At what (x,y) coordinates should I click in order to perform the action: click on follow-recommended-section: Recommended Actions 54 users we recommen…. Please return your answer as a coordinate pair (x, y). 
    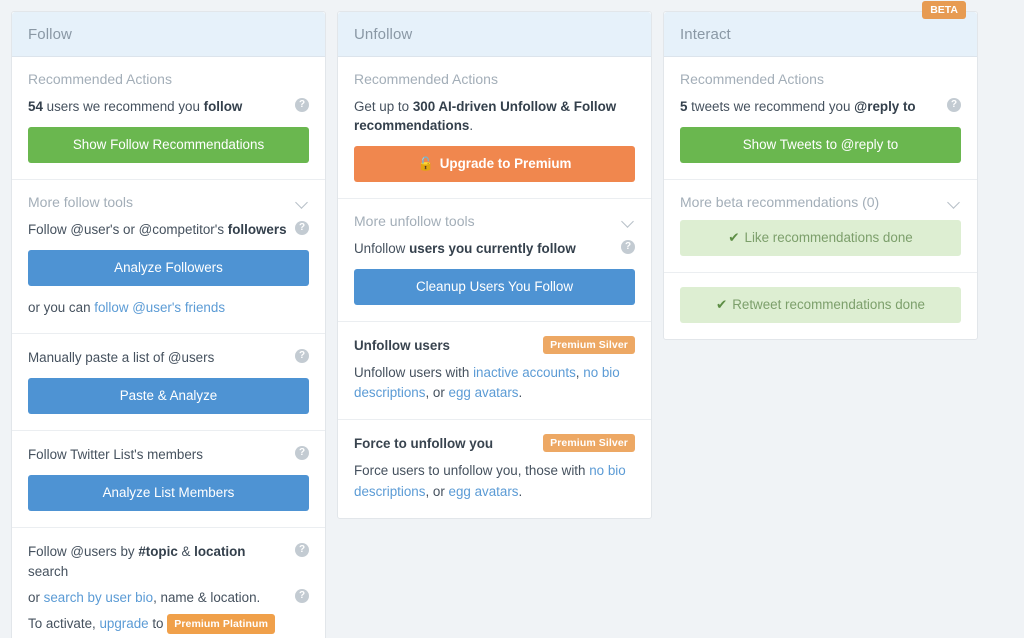
    Looking at the image, I should click on (168, 119).